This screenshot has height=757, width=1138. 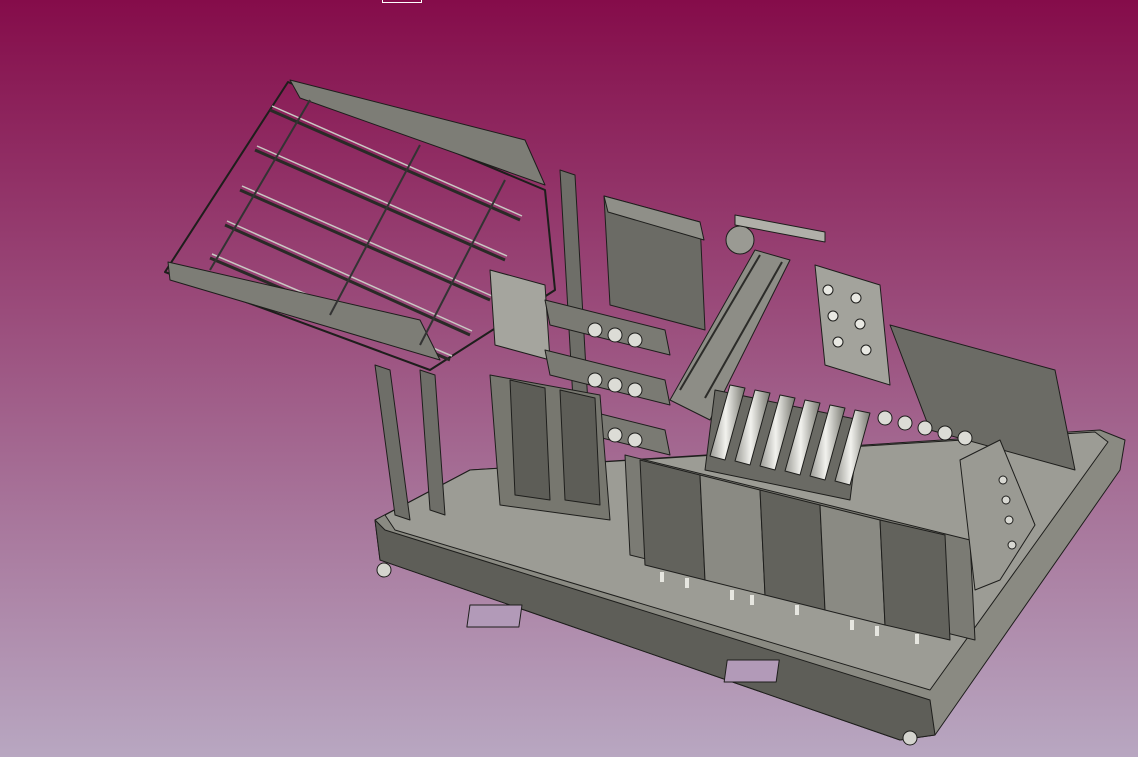 What do you see at coordinates (740, 240) in the screenshot?
I see `drive-sprocket` at bounding box center [740, 240].